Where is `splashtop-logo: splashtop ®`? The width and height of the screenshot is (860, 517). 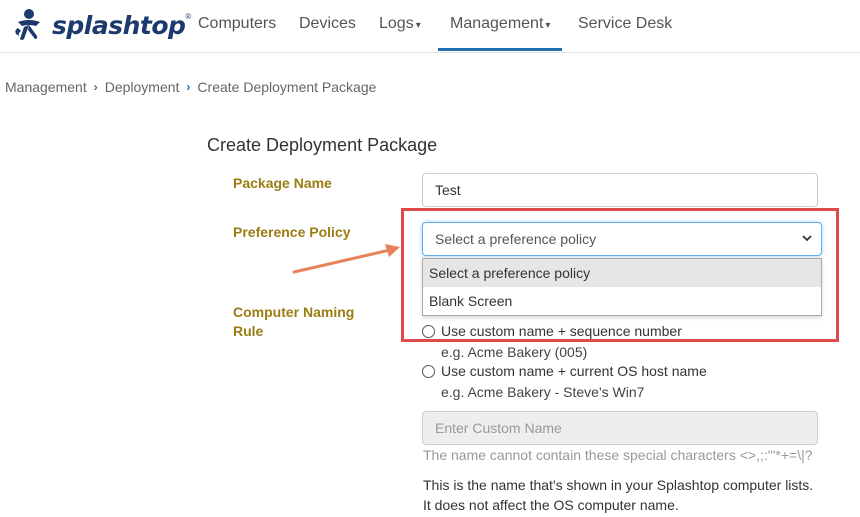 splashtop-logo: splashtop ® is located at coordinates (100, 25).